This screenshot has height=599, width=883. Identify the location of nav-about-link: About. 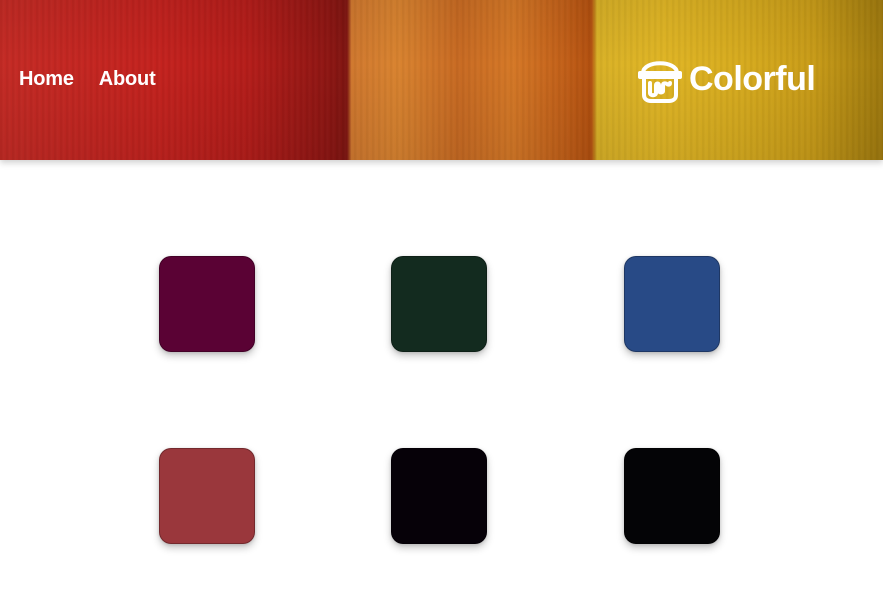
(127, 79).